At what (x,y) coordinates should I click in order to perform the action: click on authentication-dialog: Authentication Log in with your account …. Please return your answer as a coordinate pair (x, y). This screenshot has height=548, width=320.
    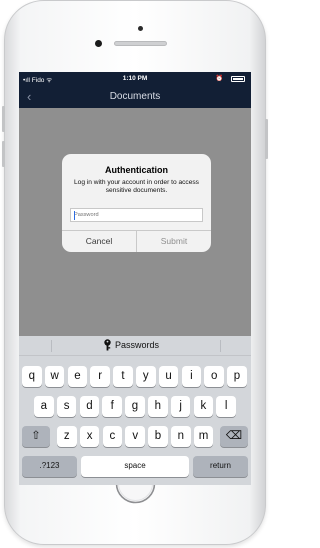
    Looking at the image, I should click on (136, 203).